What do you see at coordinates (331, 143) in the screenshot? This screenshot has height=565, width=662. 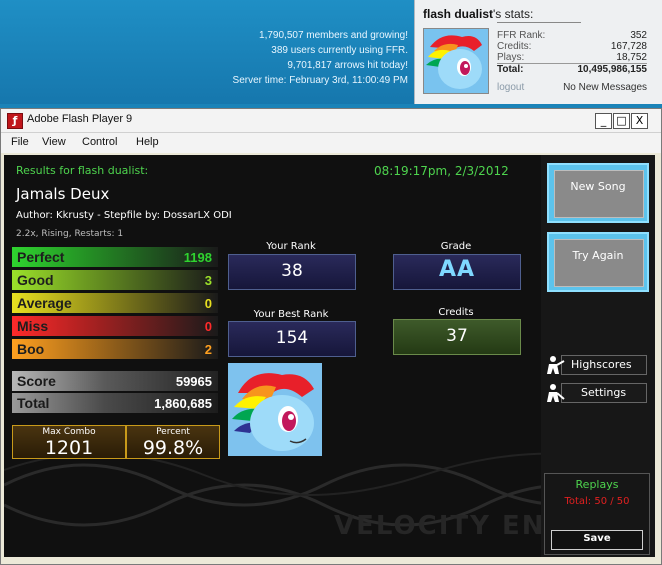 I see `menu-bar: File View Control Help` at bounding box center [331, 143].